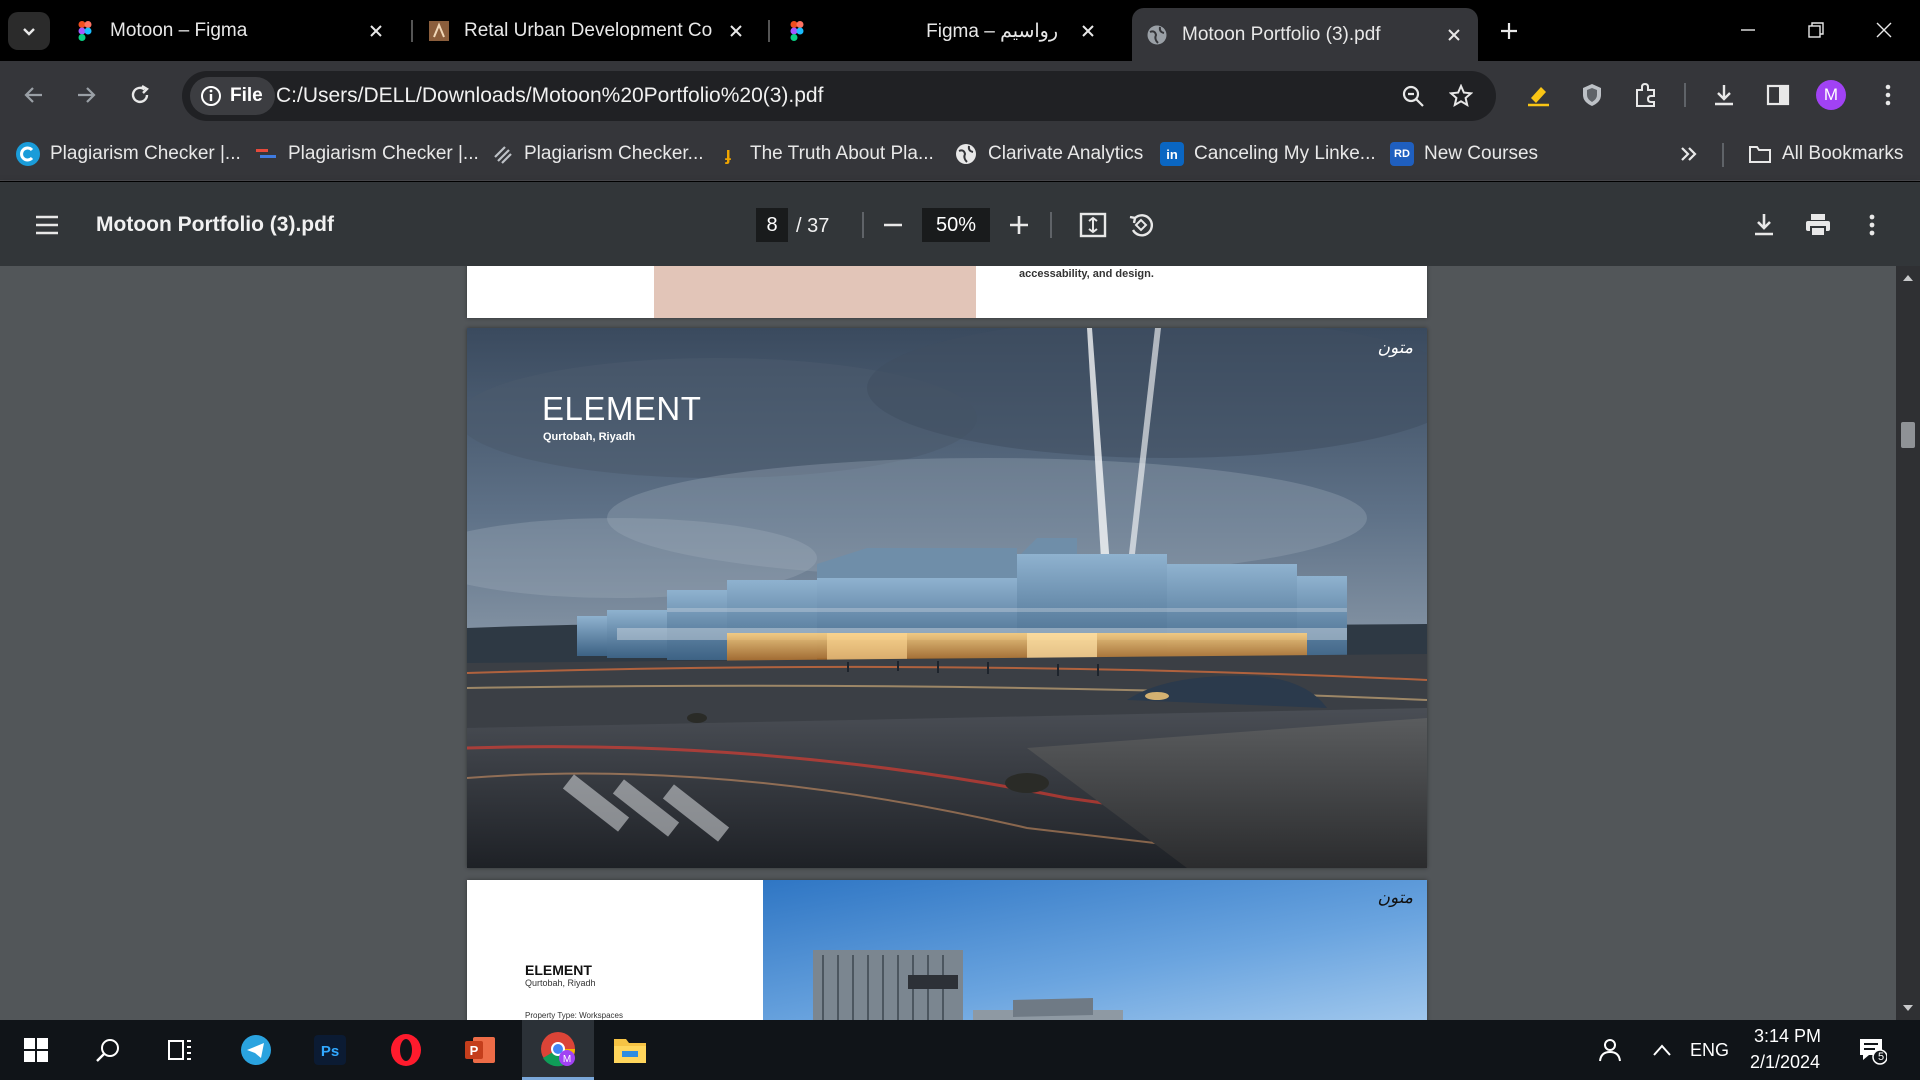  What do you see at coordinates (1778, 95) in the screenshot?
I see `side-panel-icon` at bounding box center [1778, 95].